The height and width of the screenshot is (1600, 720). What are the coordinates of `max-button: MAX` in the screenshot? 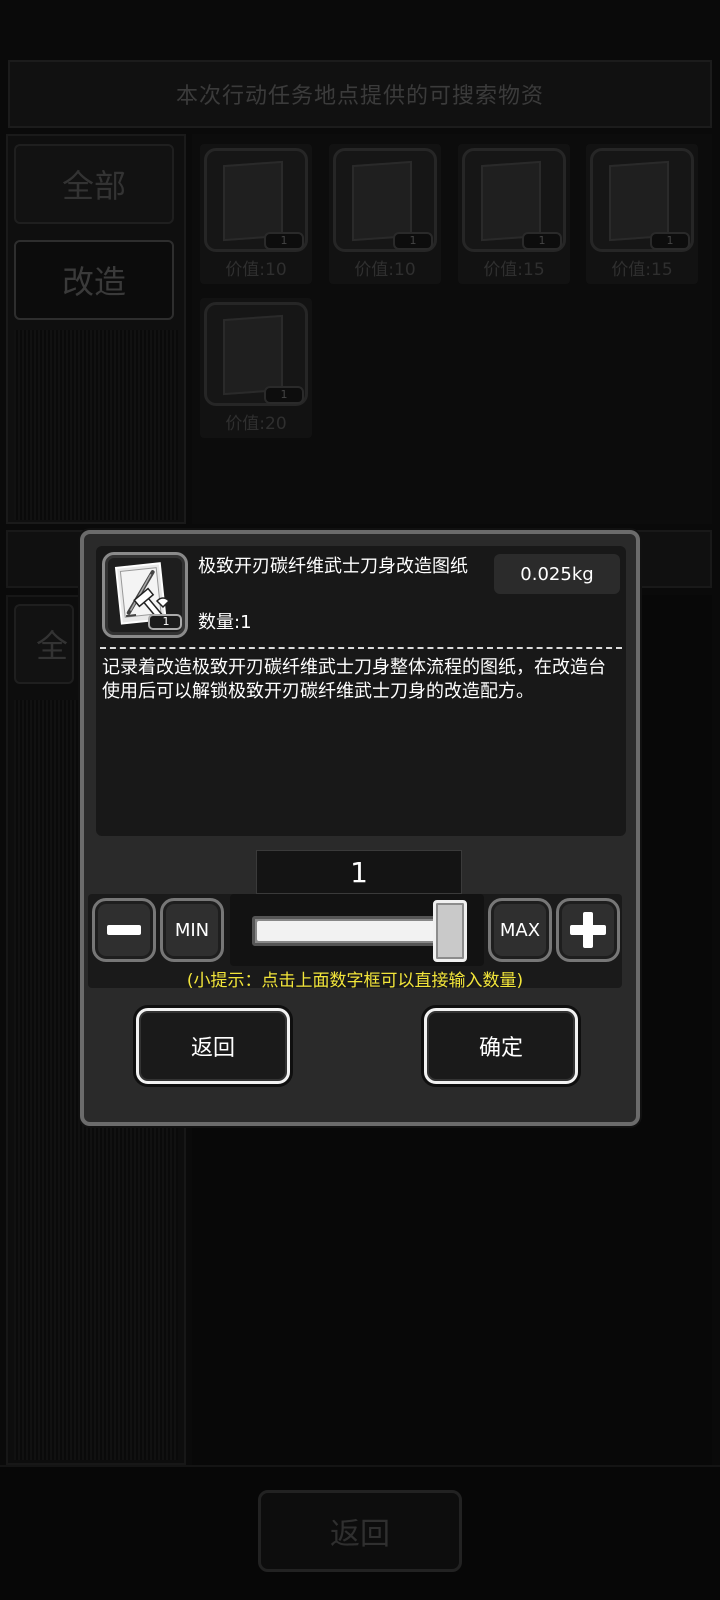 It's located at (520, 930).